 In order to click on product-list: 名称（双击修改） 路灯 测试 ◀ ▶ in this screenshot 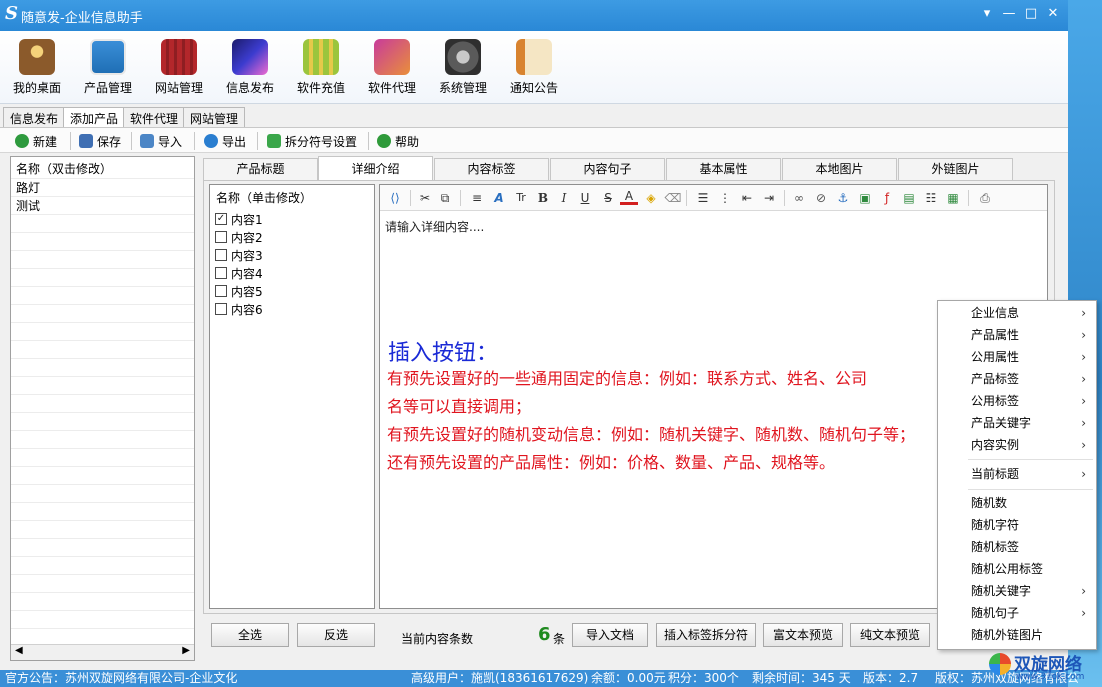, I will do `click(102, 408)`.